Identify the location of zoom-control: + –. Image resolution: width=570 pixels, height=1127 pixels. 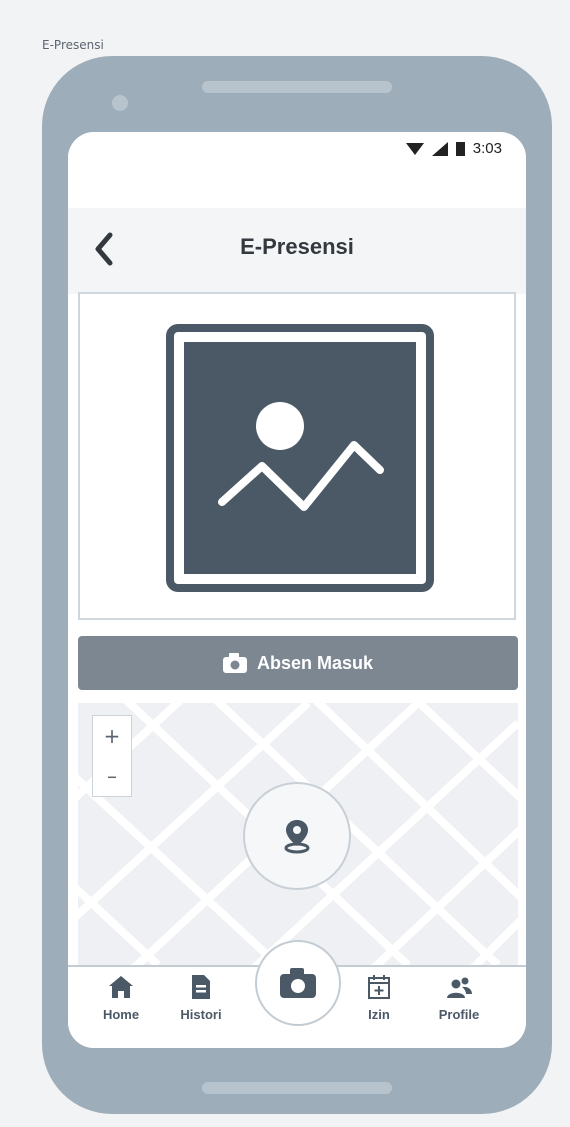
(112, 756).